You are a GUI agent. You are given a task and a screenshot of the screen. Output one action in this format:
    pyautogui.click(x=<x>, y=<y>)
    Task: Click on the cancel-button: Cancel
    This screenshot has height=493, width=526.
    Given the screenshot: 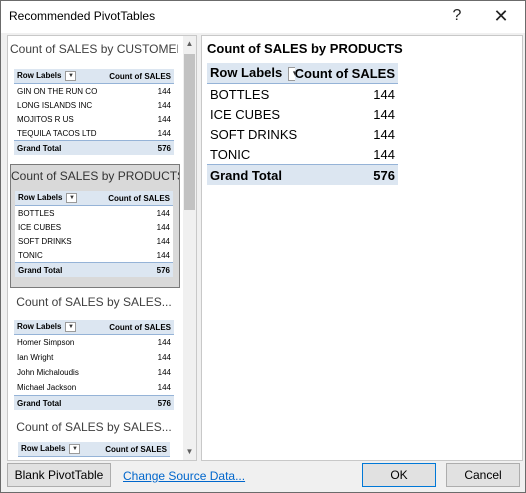 What is the action you would take?
    pyautogui.click(x=483, y=475)
    